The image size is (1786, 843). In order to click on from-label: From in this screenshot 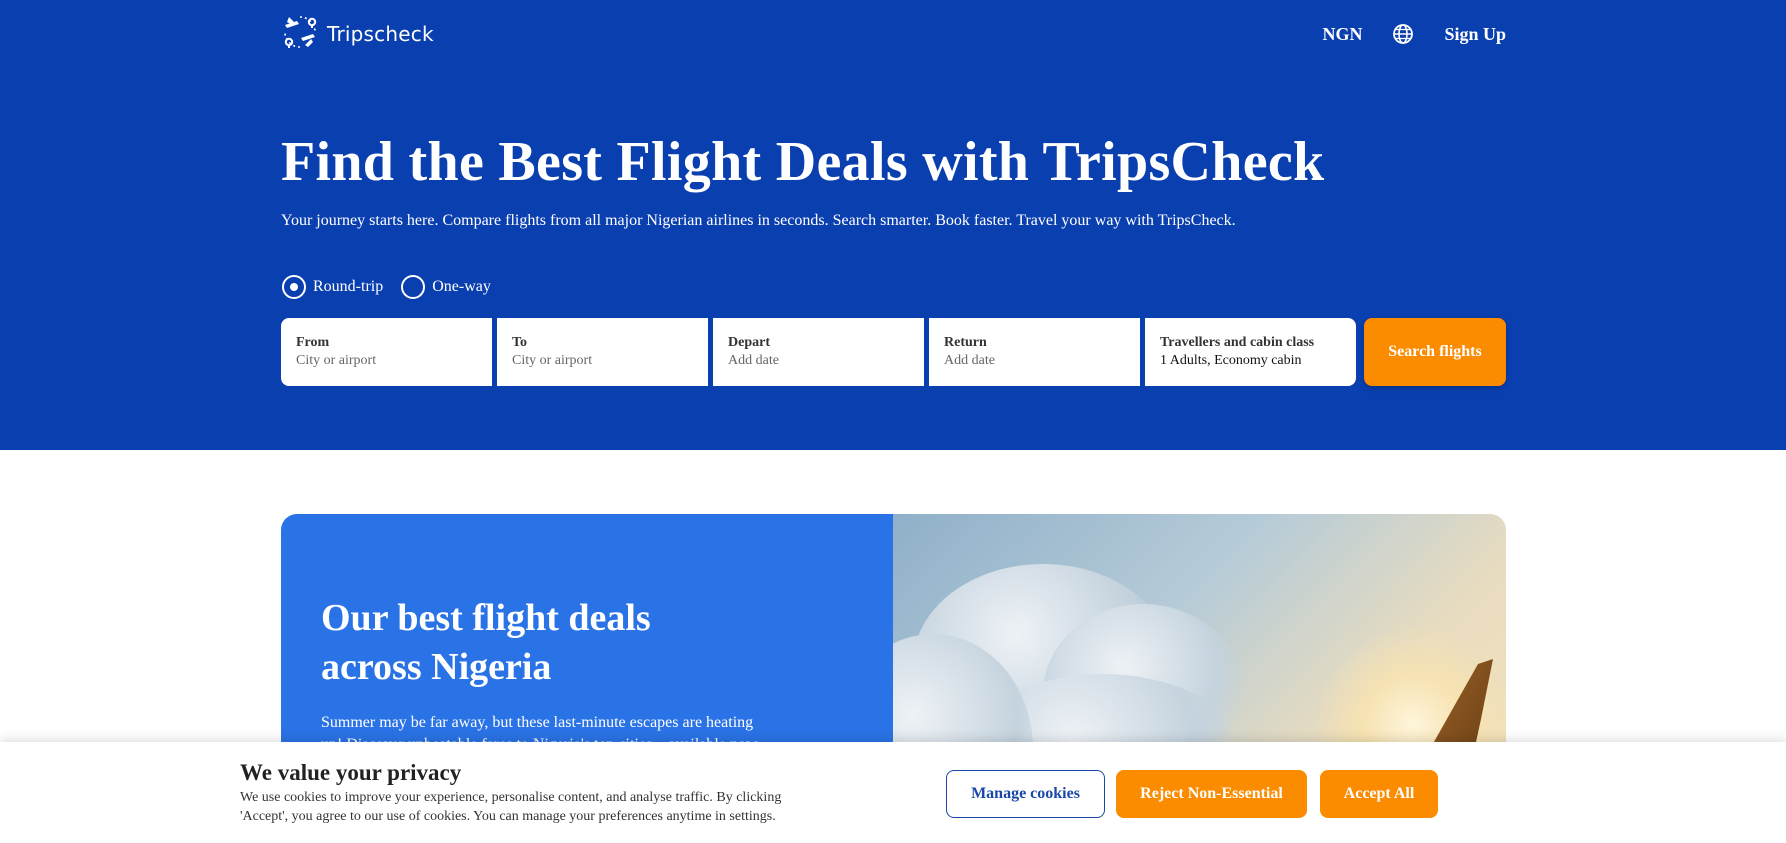, I will do `click(313, 342)`.